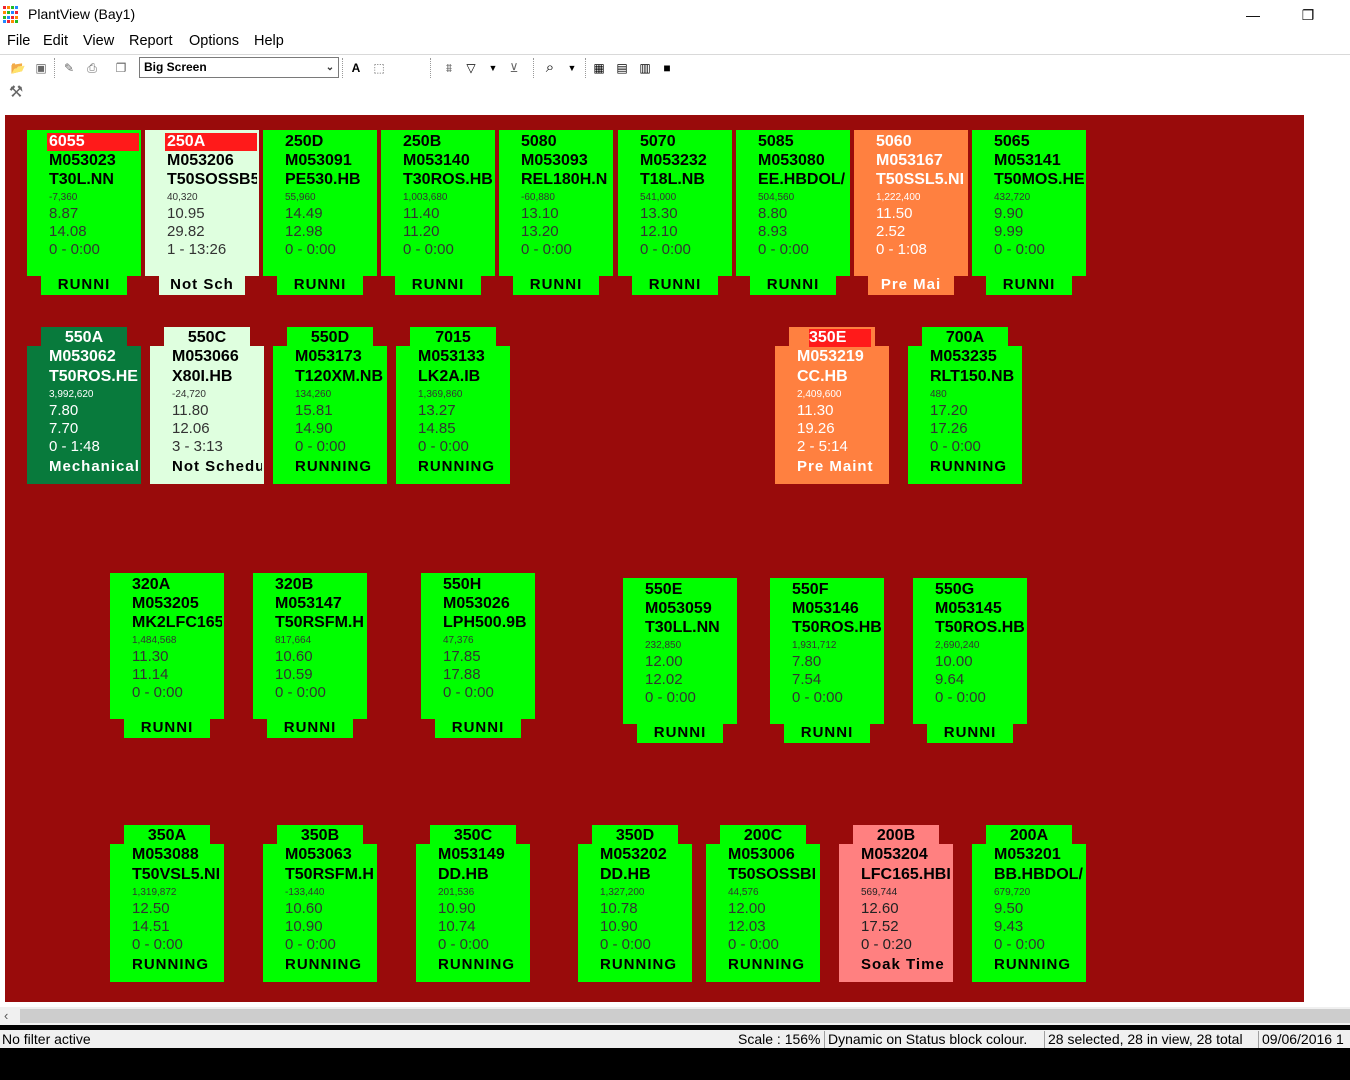  I want to click on machine-part: T30ROS.HB, so click(448, 179).